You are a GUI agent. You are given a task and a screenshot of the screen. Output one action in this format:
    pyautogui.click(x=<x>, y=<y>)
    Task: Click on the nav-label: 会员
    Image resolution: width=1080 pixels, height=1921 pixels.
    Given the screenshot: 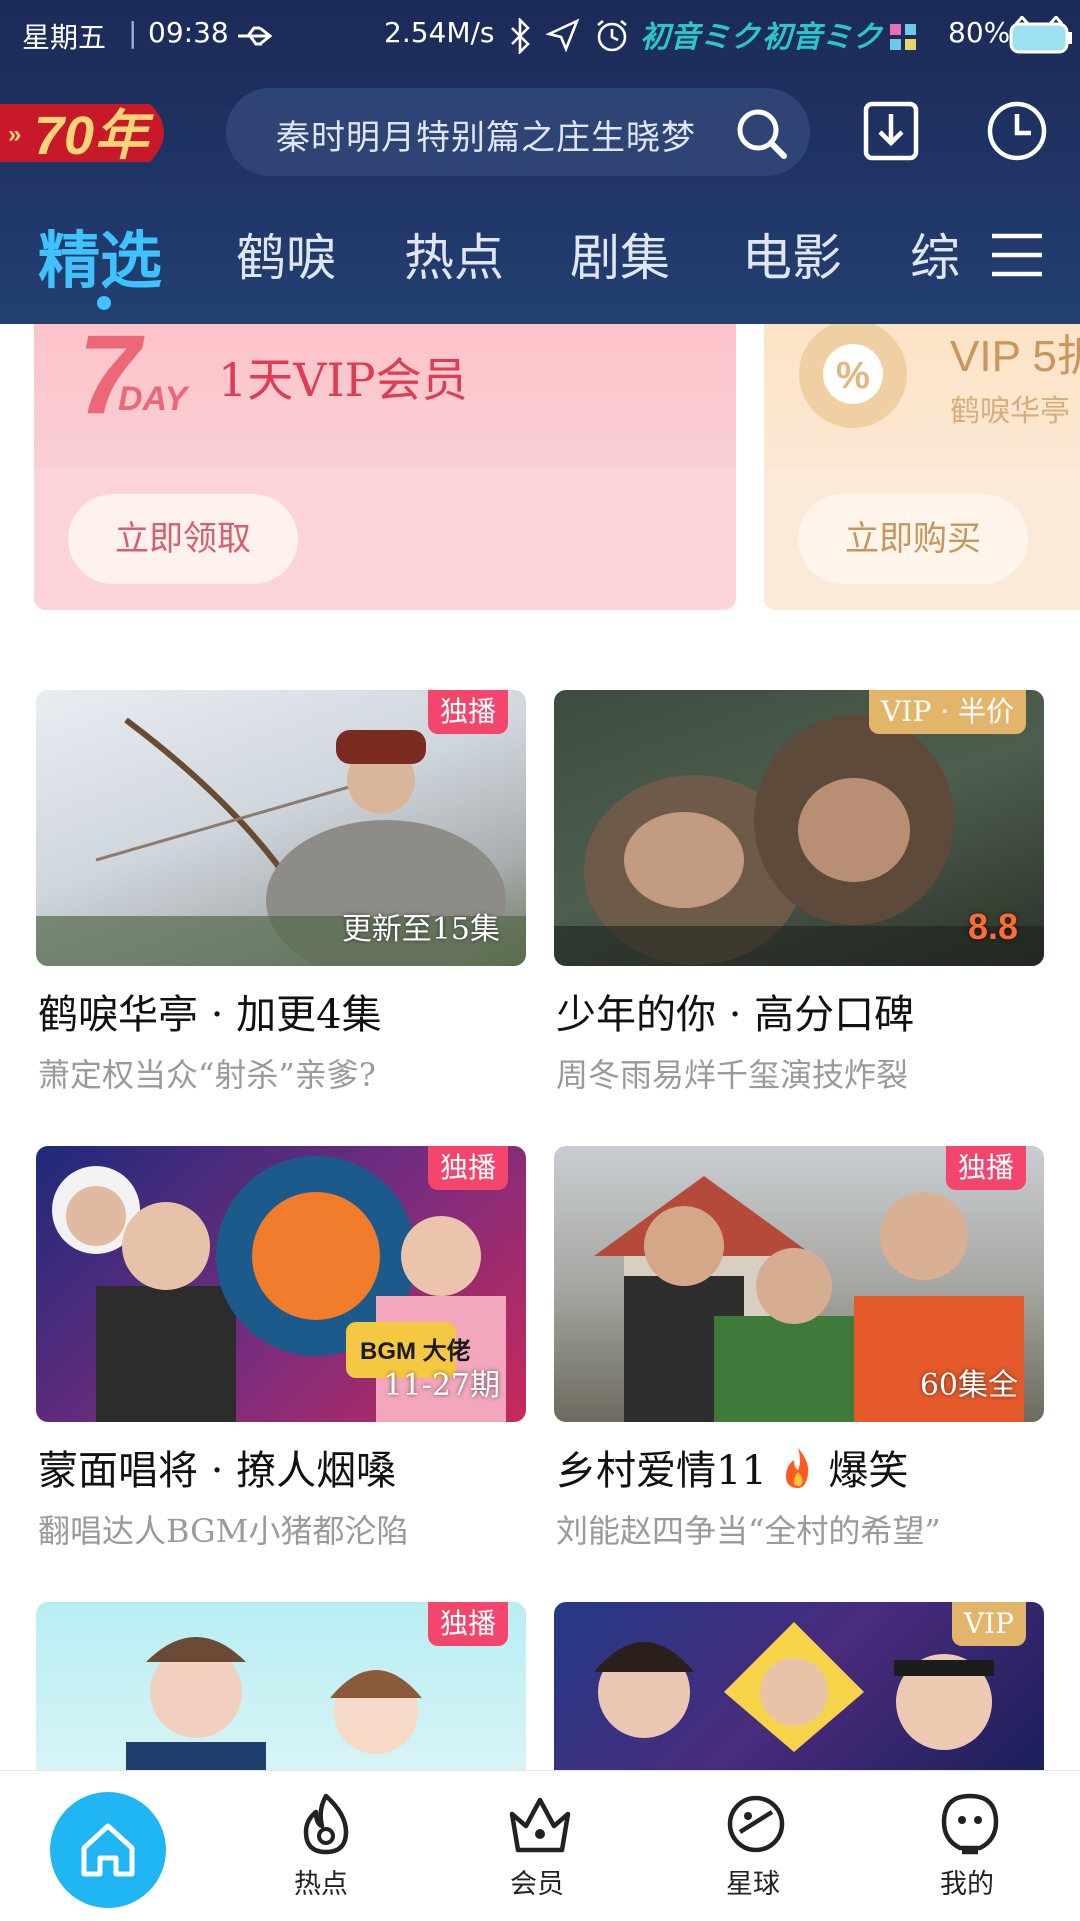 What is the action you would take?
    pyautogui.click(x=537, y=1884)
    